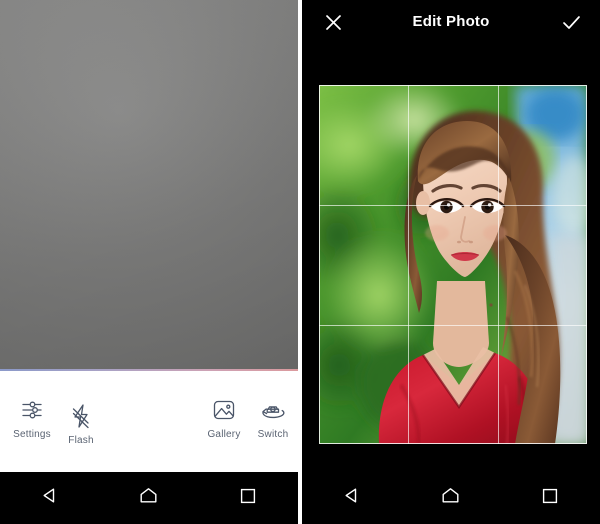 The image size is (600, 524). Describe the element at coordinates (451, 42) in the screenshot. I see `edit-photo-header: Edit Photo` at that location.